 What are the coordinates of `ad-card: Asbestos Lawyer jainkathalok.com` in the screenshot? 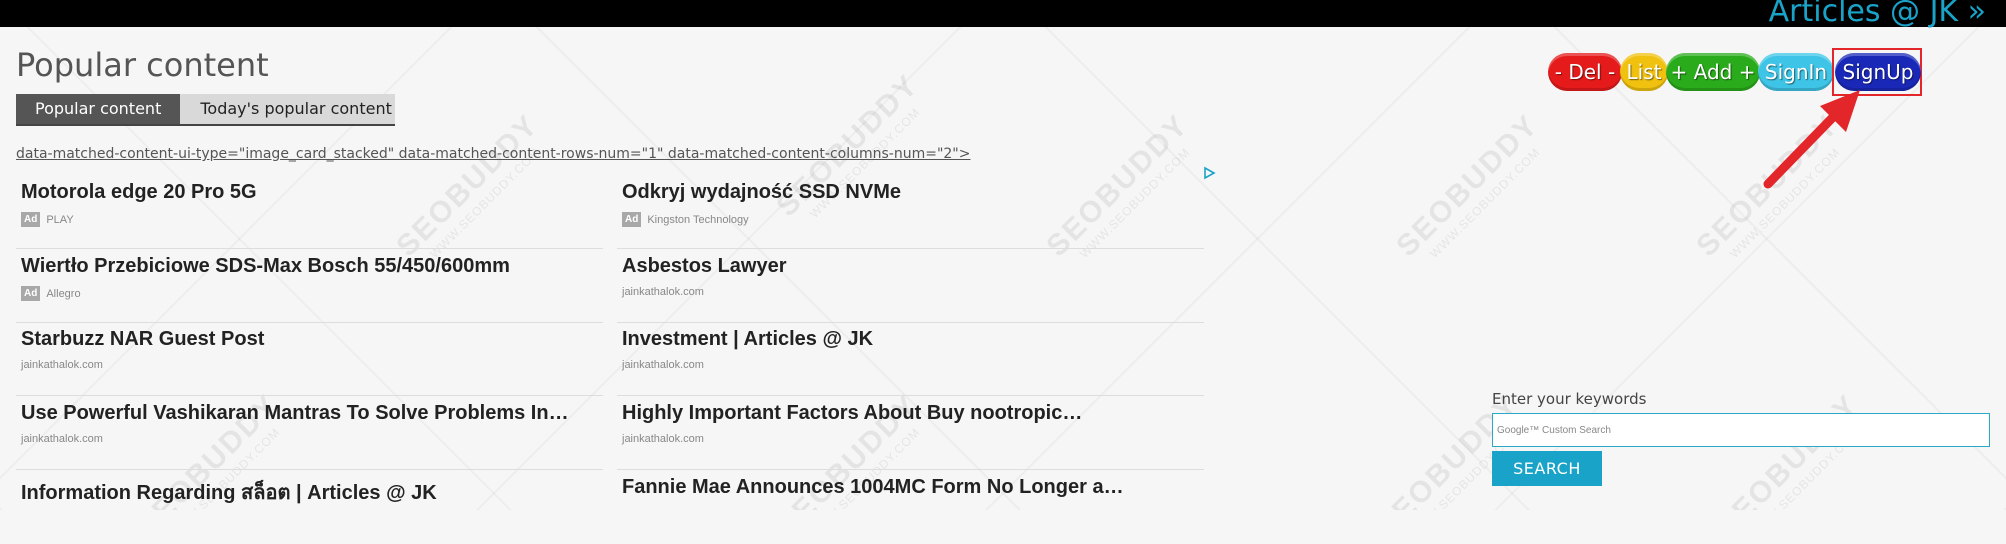 It's located at (910, 286).